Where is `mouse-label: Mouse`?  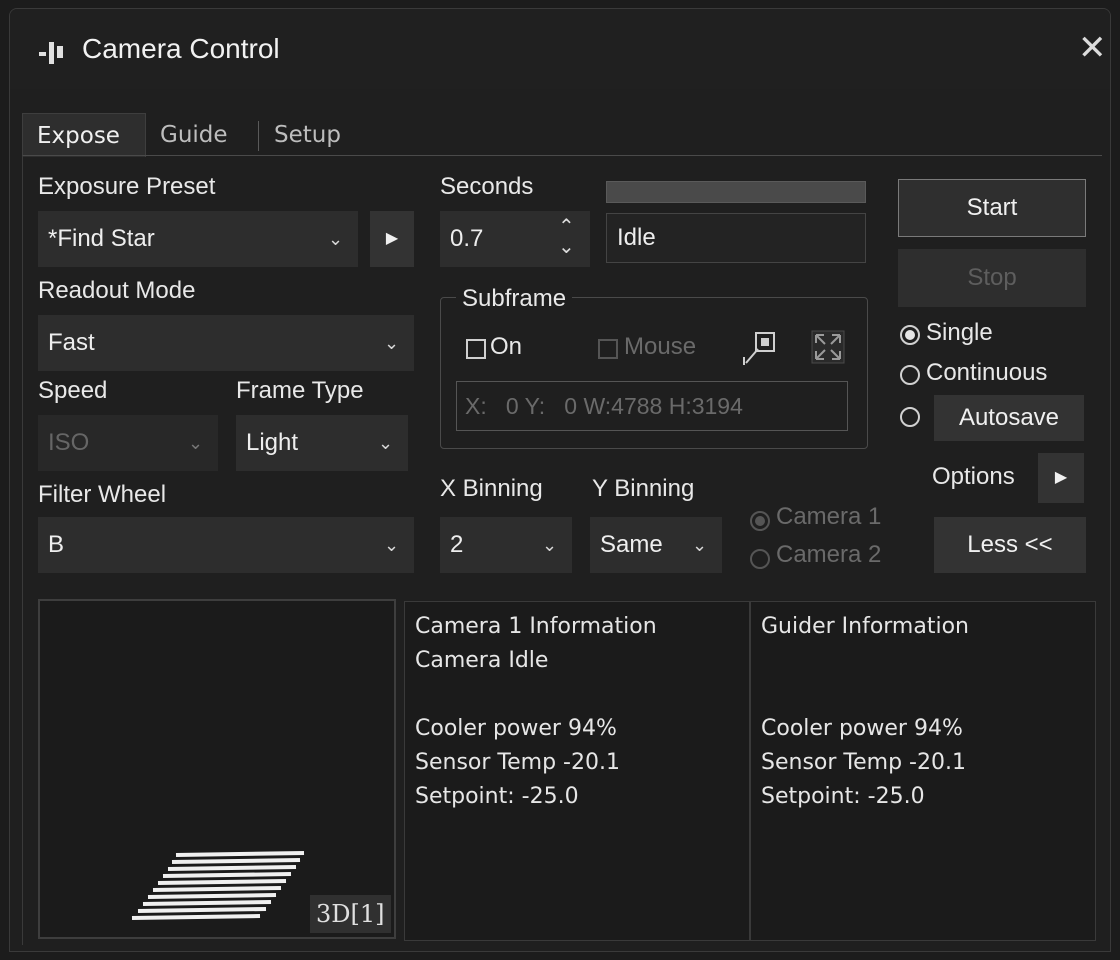
mouse-label: Mouse is located at coordinates (660, 346).